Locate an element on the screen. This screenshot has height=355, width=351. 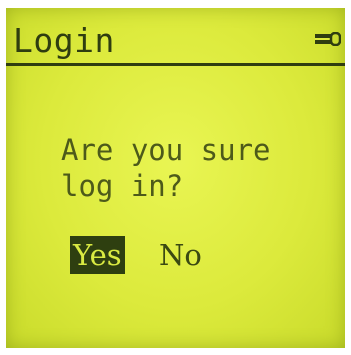
confirm-prompt: Are you sure log in? is located at coordinates (166, 168).